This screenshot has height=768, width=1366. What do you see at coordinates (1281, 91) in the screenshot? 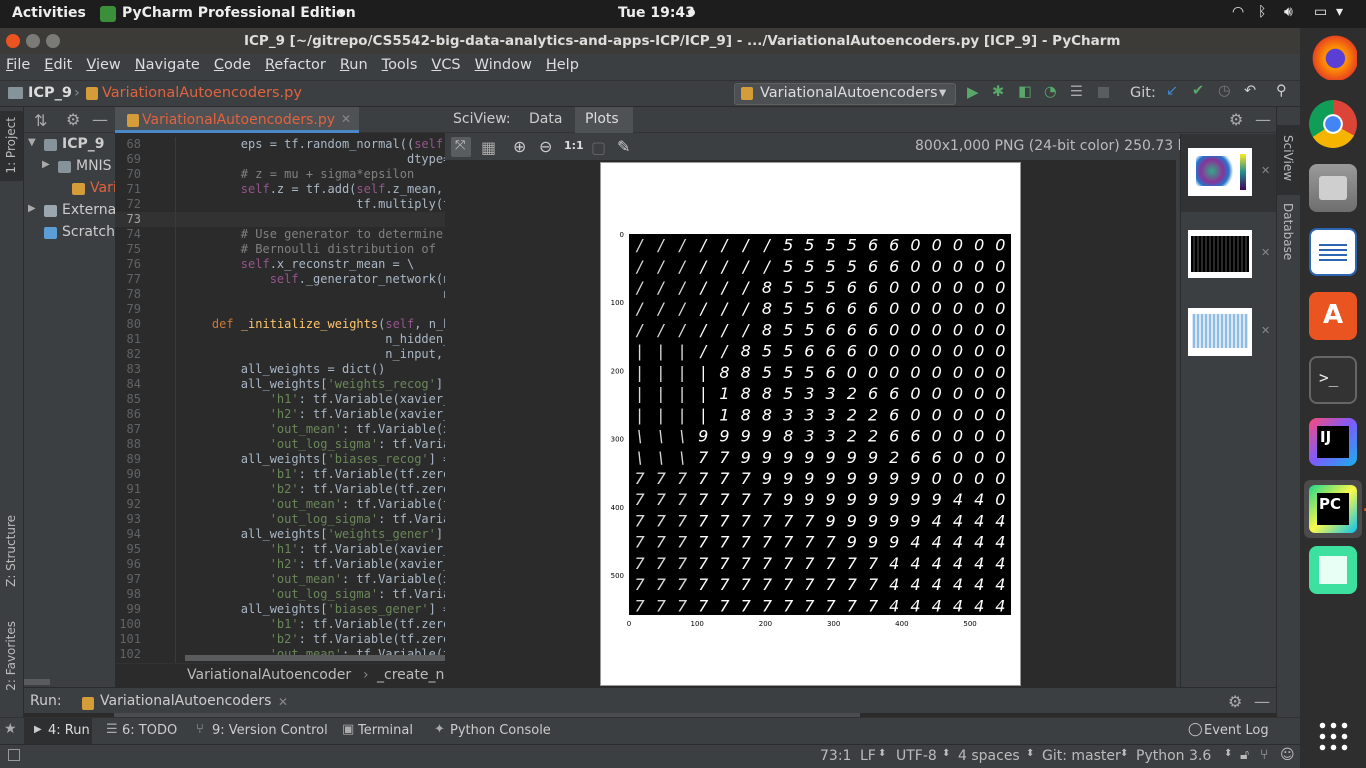
I see `search-icon: ⚲` at bounding box center [1281, 91].